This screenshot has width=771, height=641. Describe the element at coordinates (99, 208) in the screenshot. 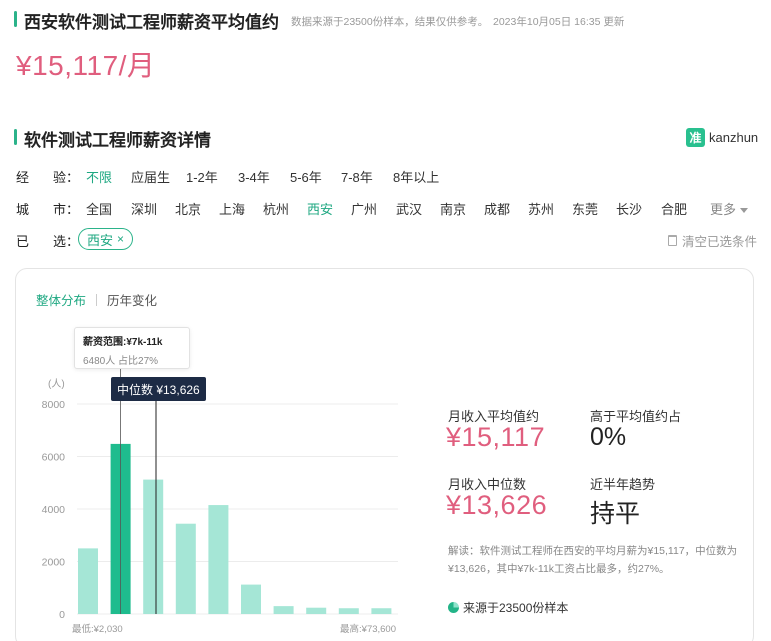

I see `city-option-0: 全国` at that location.